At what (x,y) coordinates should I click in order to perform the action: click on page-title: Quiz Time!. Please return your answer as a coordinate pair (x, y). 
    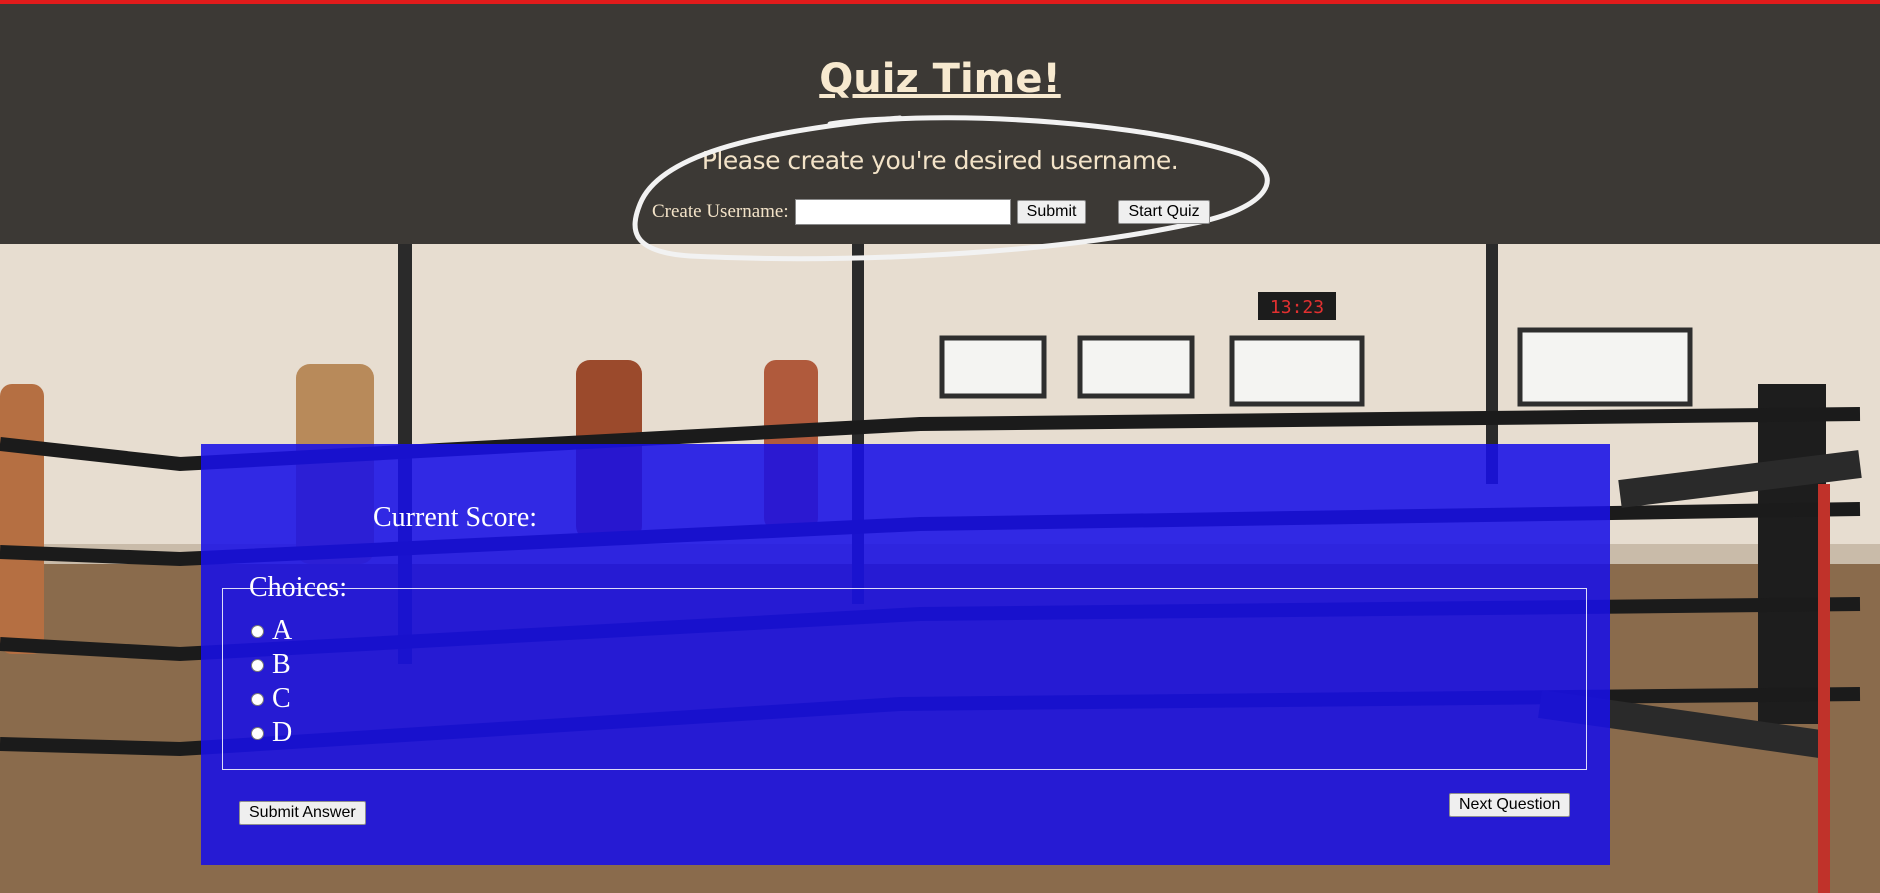
    Looking at the image, I should click on (940, 79).